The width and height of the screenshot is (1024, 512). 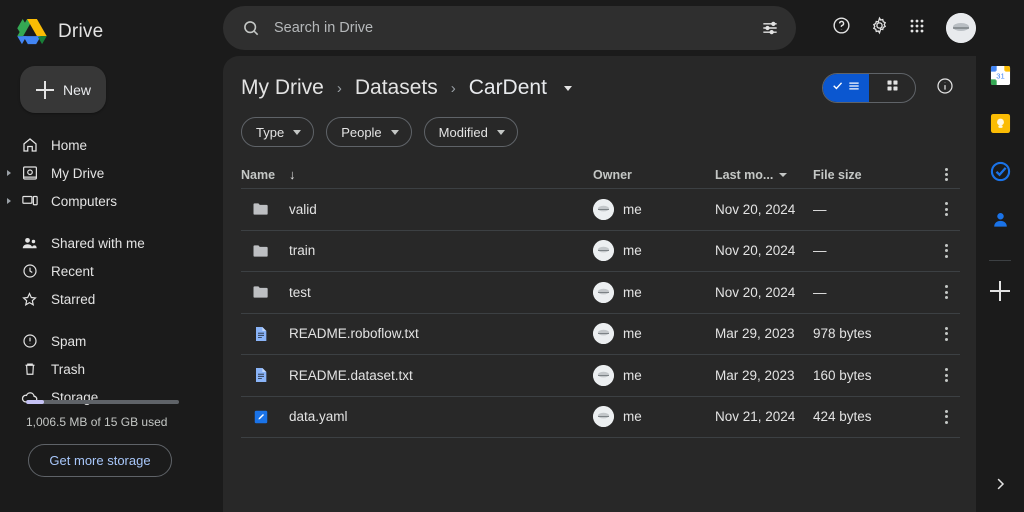 I want to click on breadcrumb-item-current: CarDent, so click(x=508, y=88).